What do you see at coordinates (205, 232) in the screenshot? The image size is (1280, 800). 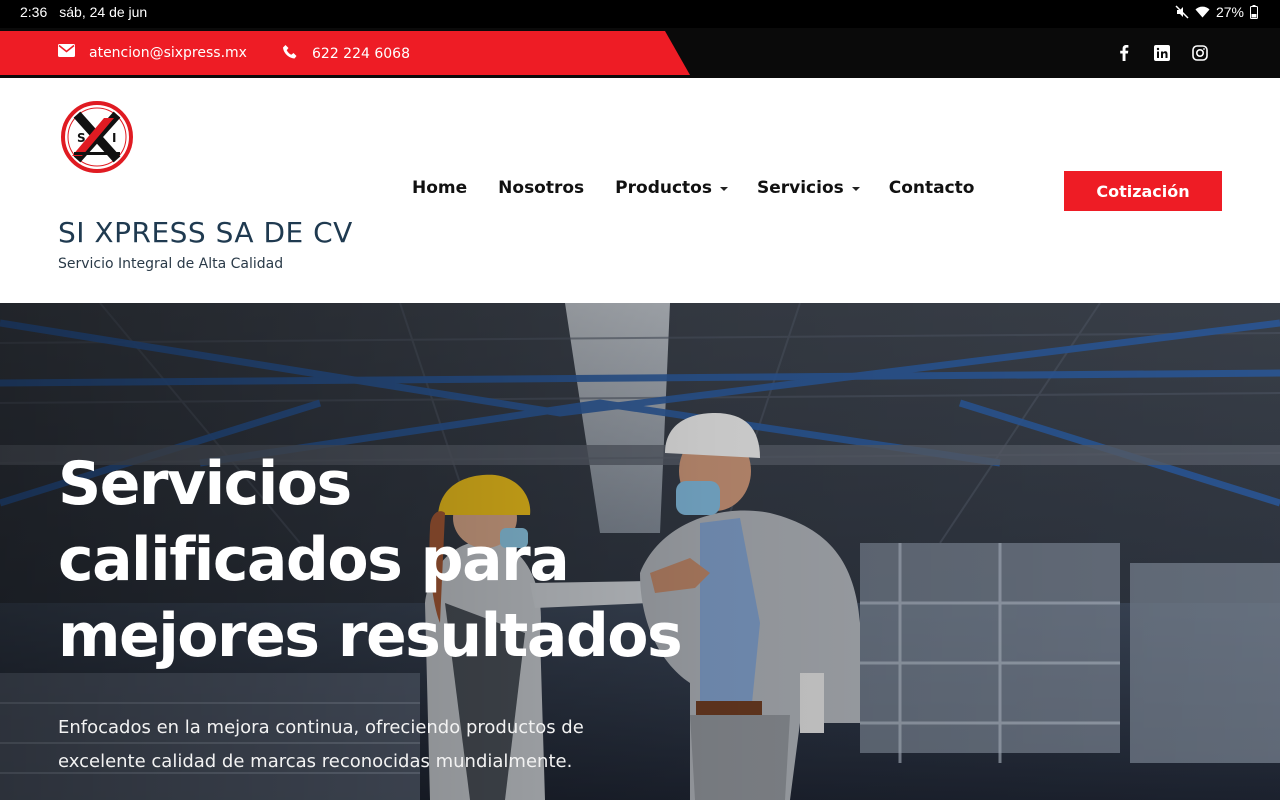 I see `brand-name: SI XPRESS SA DE CV` at bounding box center [205, 232].